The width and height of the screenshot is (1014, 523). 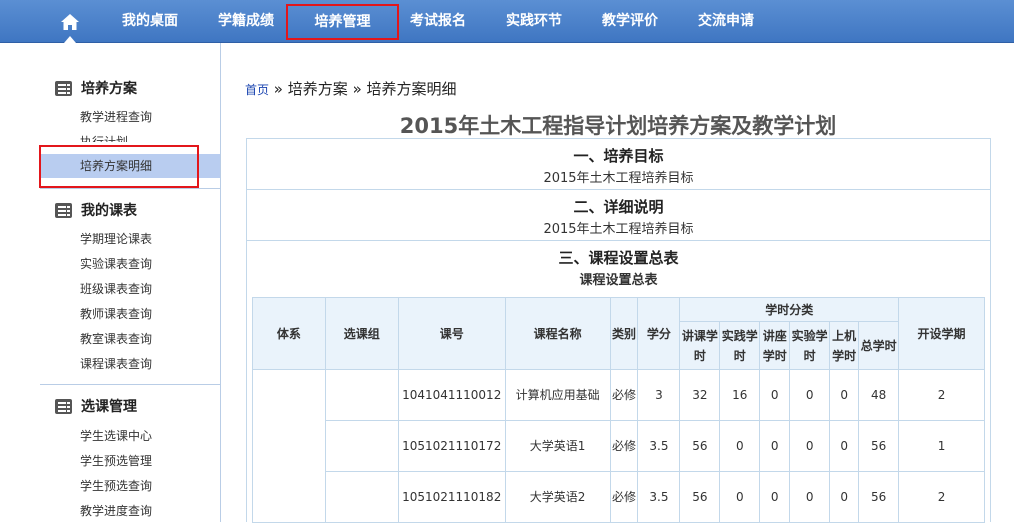 What do you see at coordinates (109, 89) in the screenshot?
I see `sidebar-group-title: 培养方案` at bounding box center [109, 89].